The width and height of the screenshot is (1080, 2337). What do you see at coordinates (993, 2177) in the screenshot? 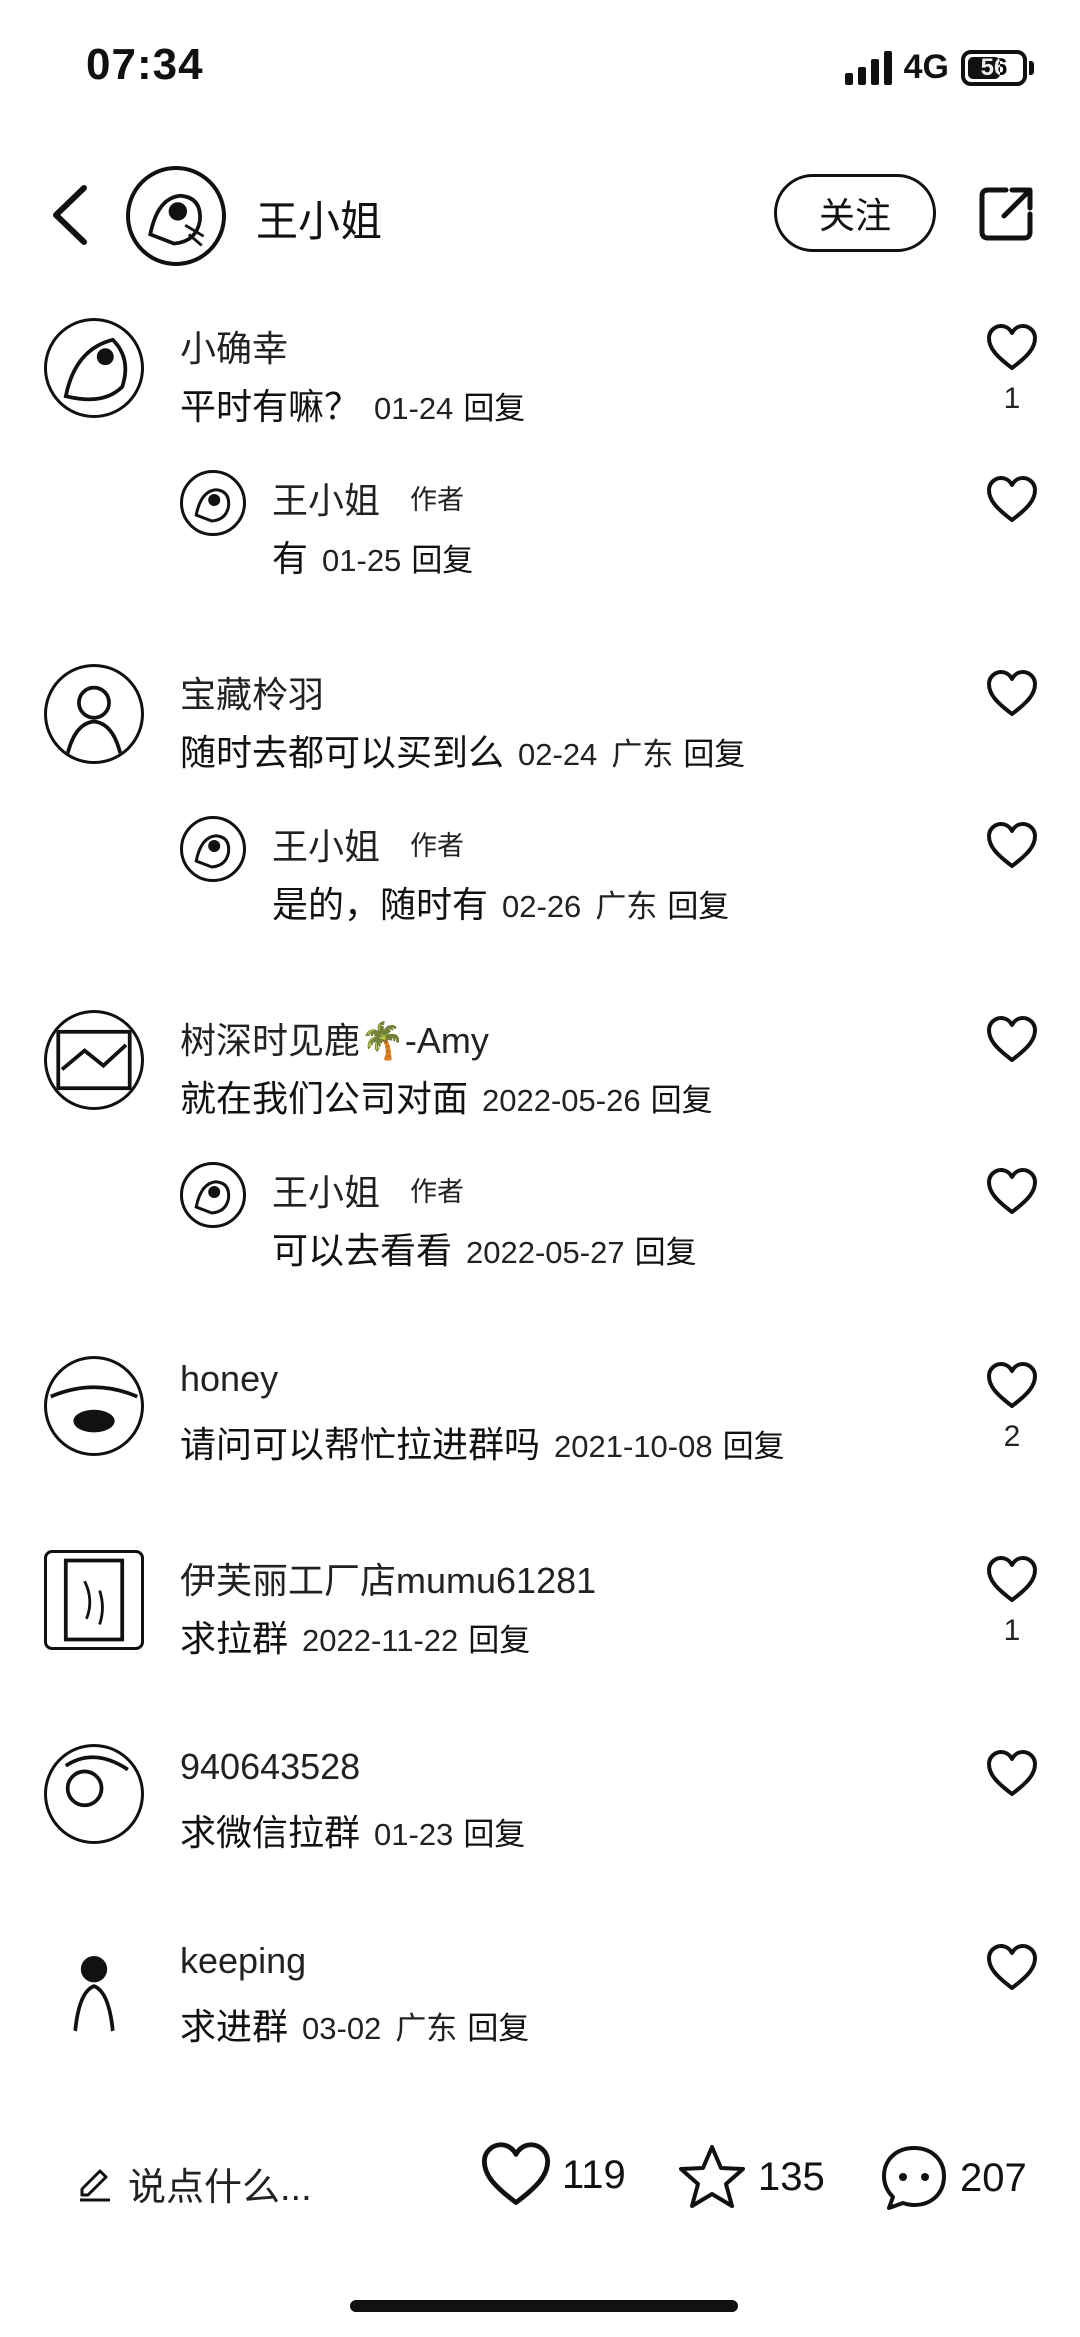
I see `comment-total: 207` at bounding box center [993, 2177].